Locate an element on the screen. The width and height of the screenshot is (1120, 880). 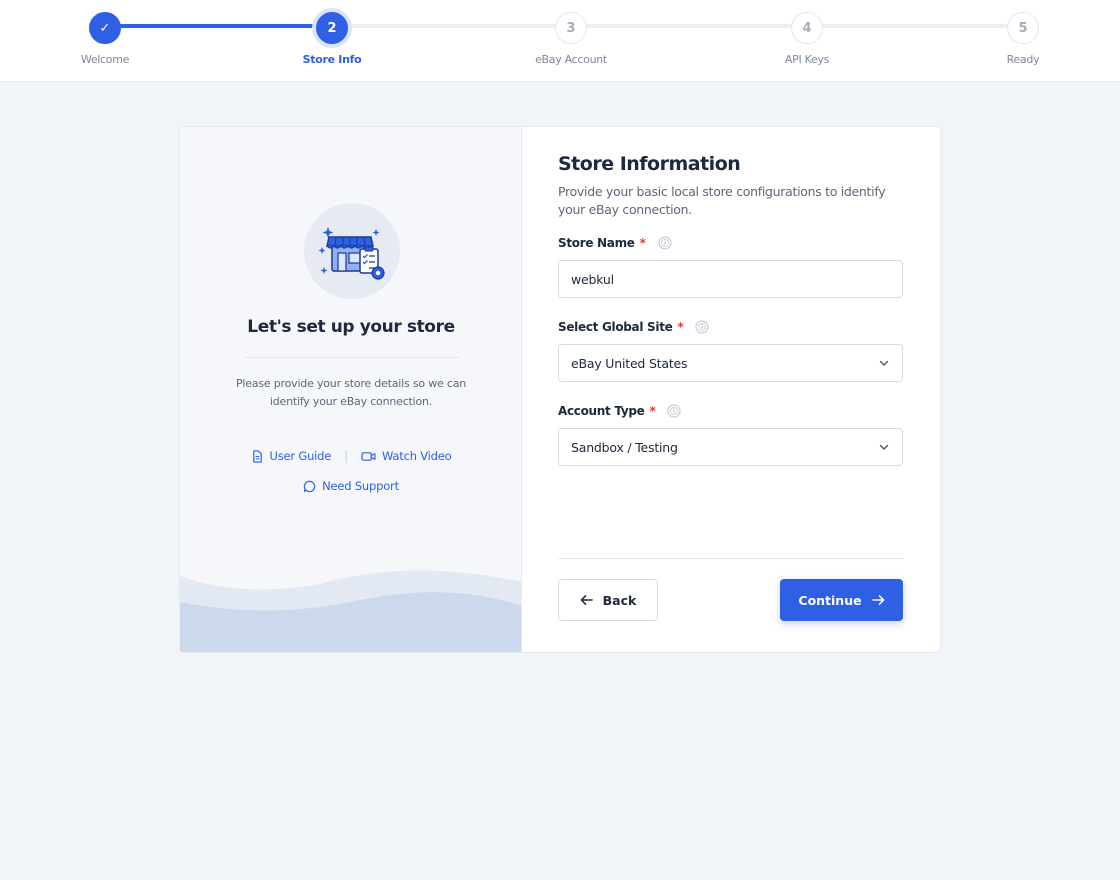
back-label: Back is located at coordinates (619, 600).